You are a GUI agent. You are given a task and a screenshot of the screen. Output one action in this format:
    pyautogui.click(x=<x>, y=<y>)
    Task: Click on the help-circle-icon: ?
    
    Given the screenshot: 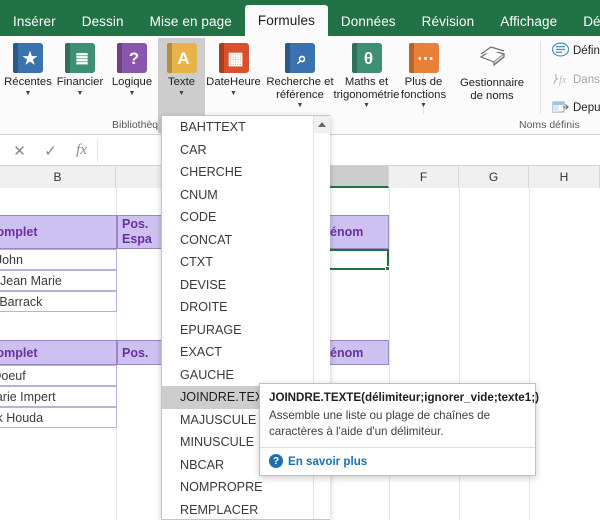 What is the action you would take?
    pyautogui.click(x=276, y=461)
    